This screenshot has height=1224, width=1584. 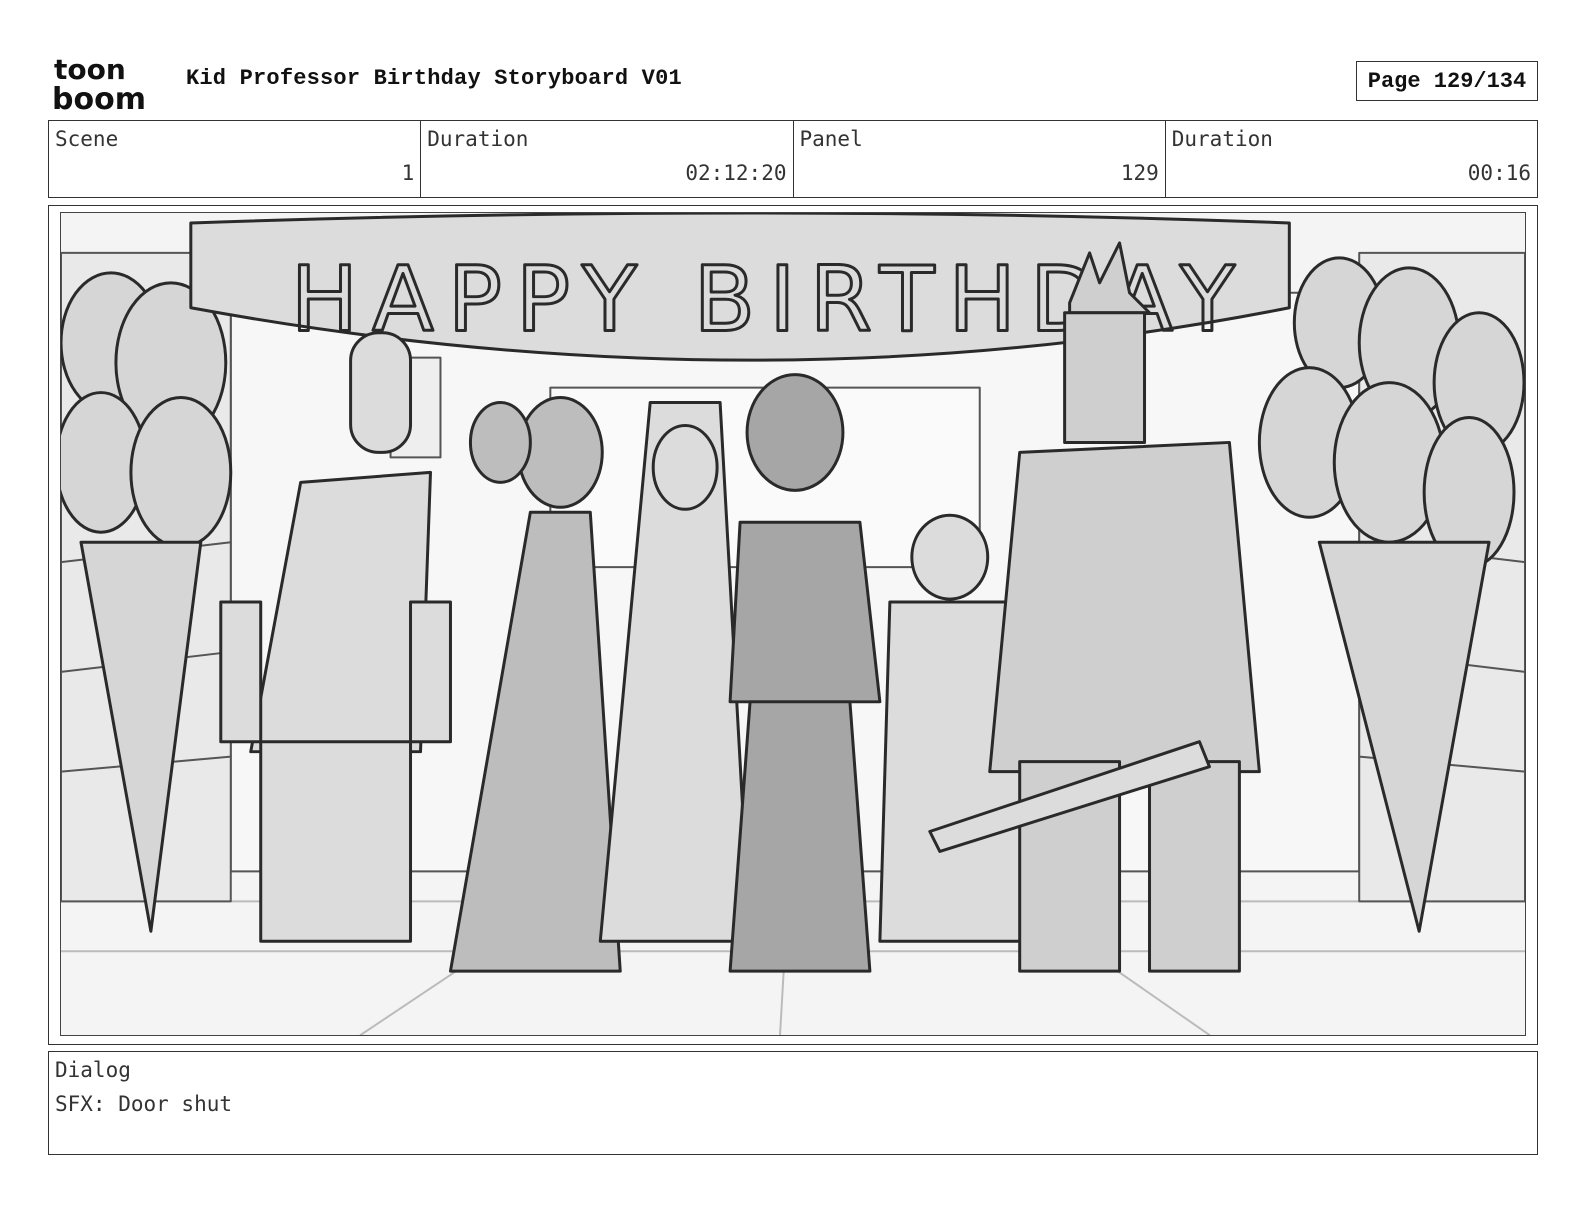 I want to click on document-title: Kid Professor Birthday Storyboard V01, so click(x=434, y=78).